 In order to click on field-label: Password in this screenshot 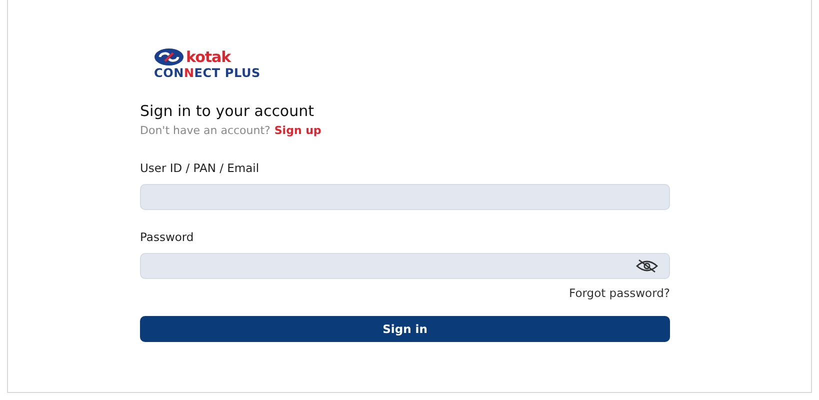, I will do `click(167, 237)`.